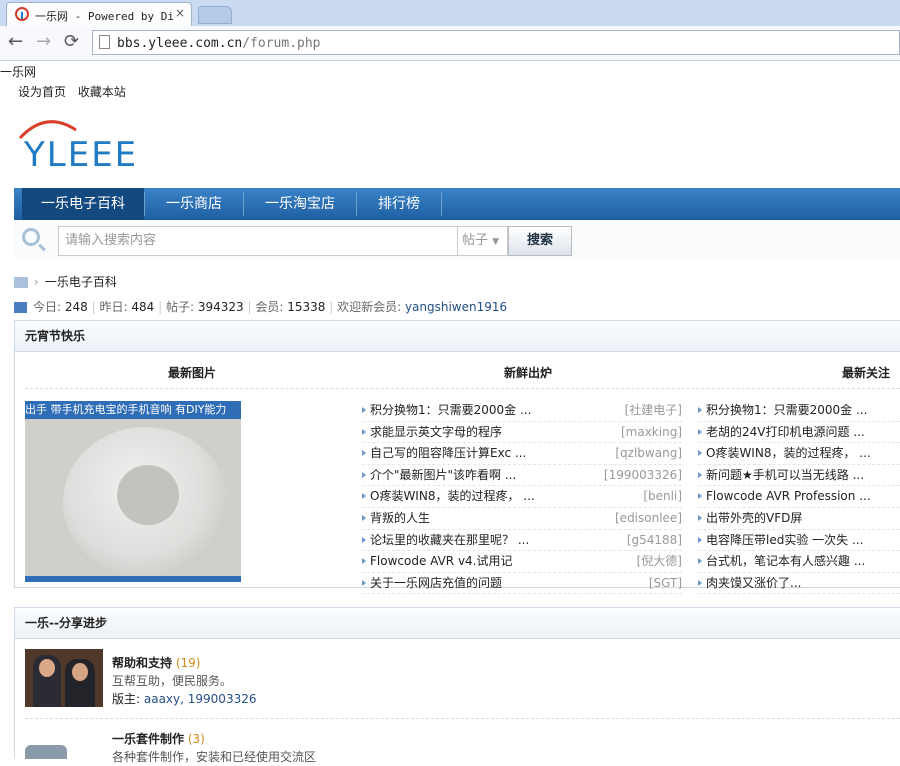 This screenshot has width=900, height=766. What do you see at coordinates (441, 204) in the screenshot?
I see `nav-divider` at bounding box center [441, 204].